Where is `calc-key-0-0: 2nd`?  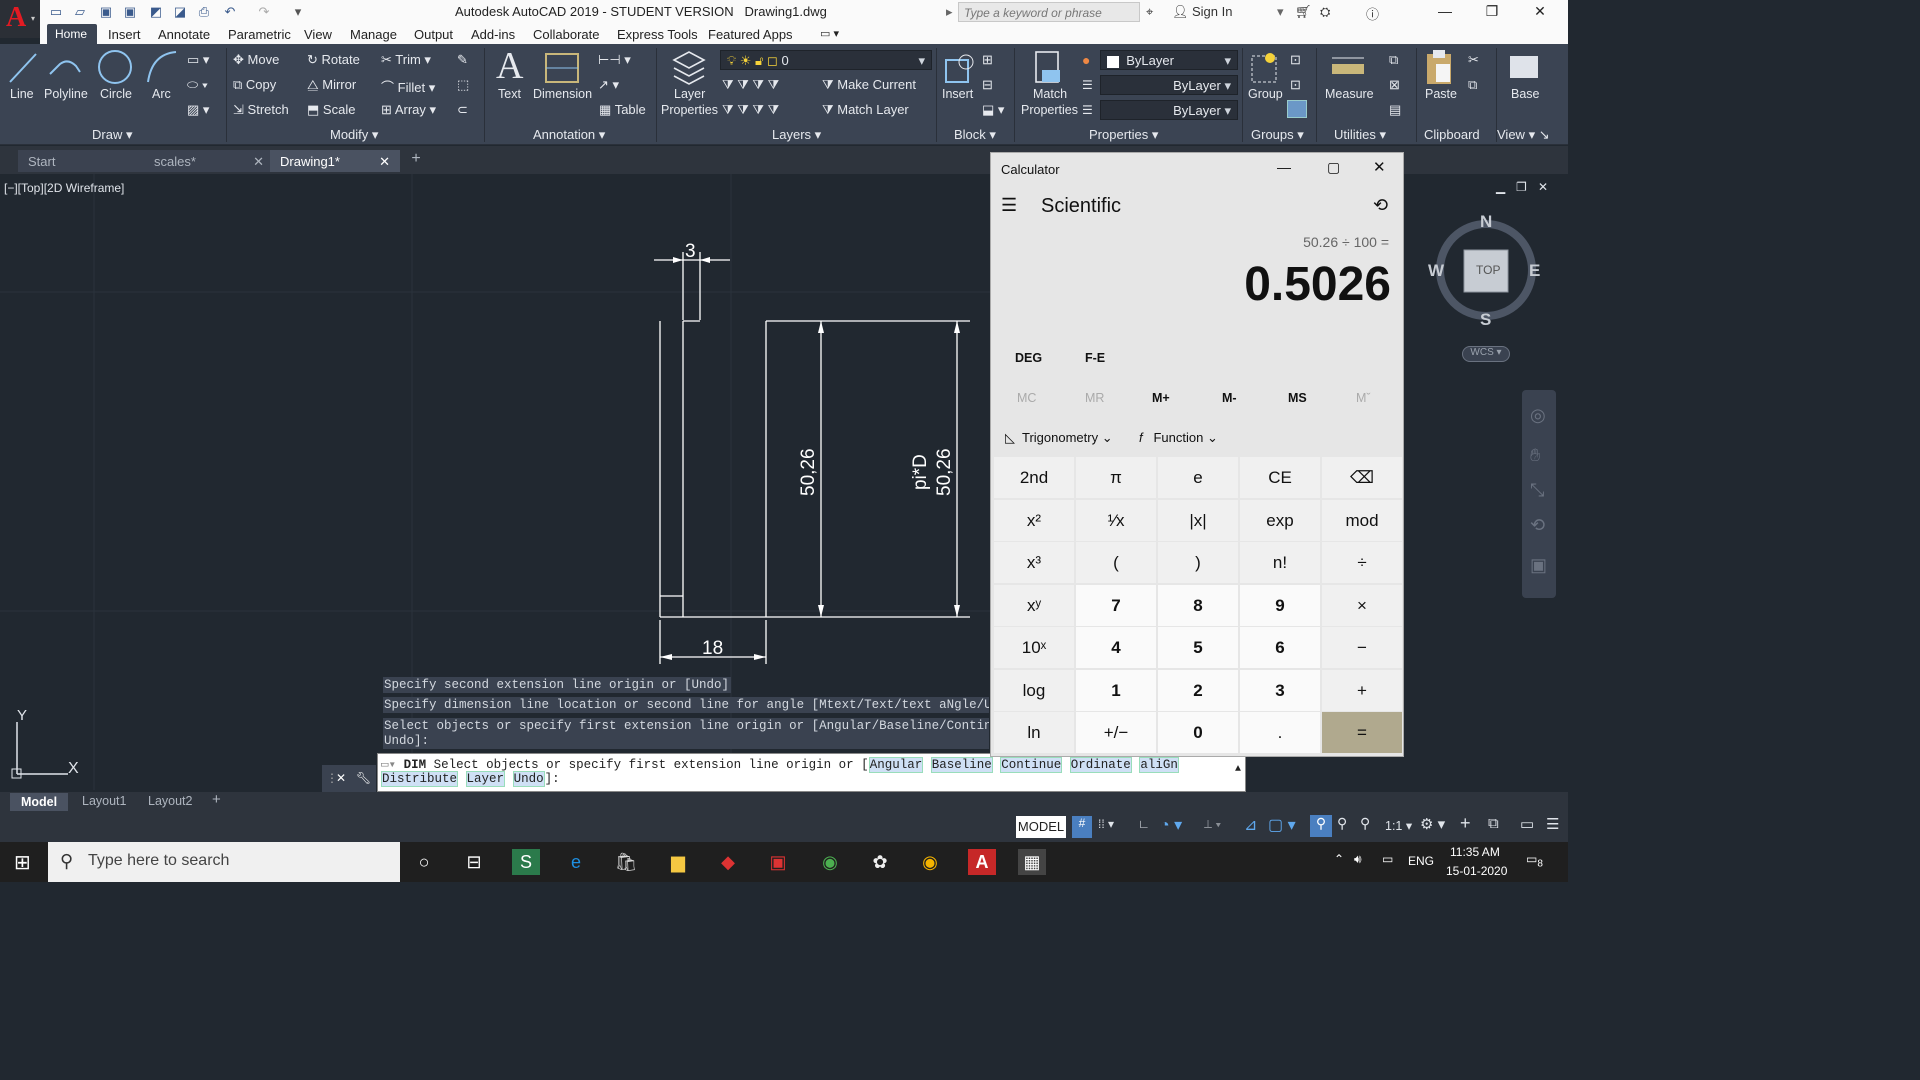
calc-key-0-0: 2nd is located at coordinates (1034, 477).